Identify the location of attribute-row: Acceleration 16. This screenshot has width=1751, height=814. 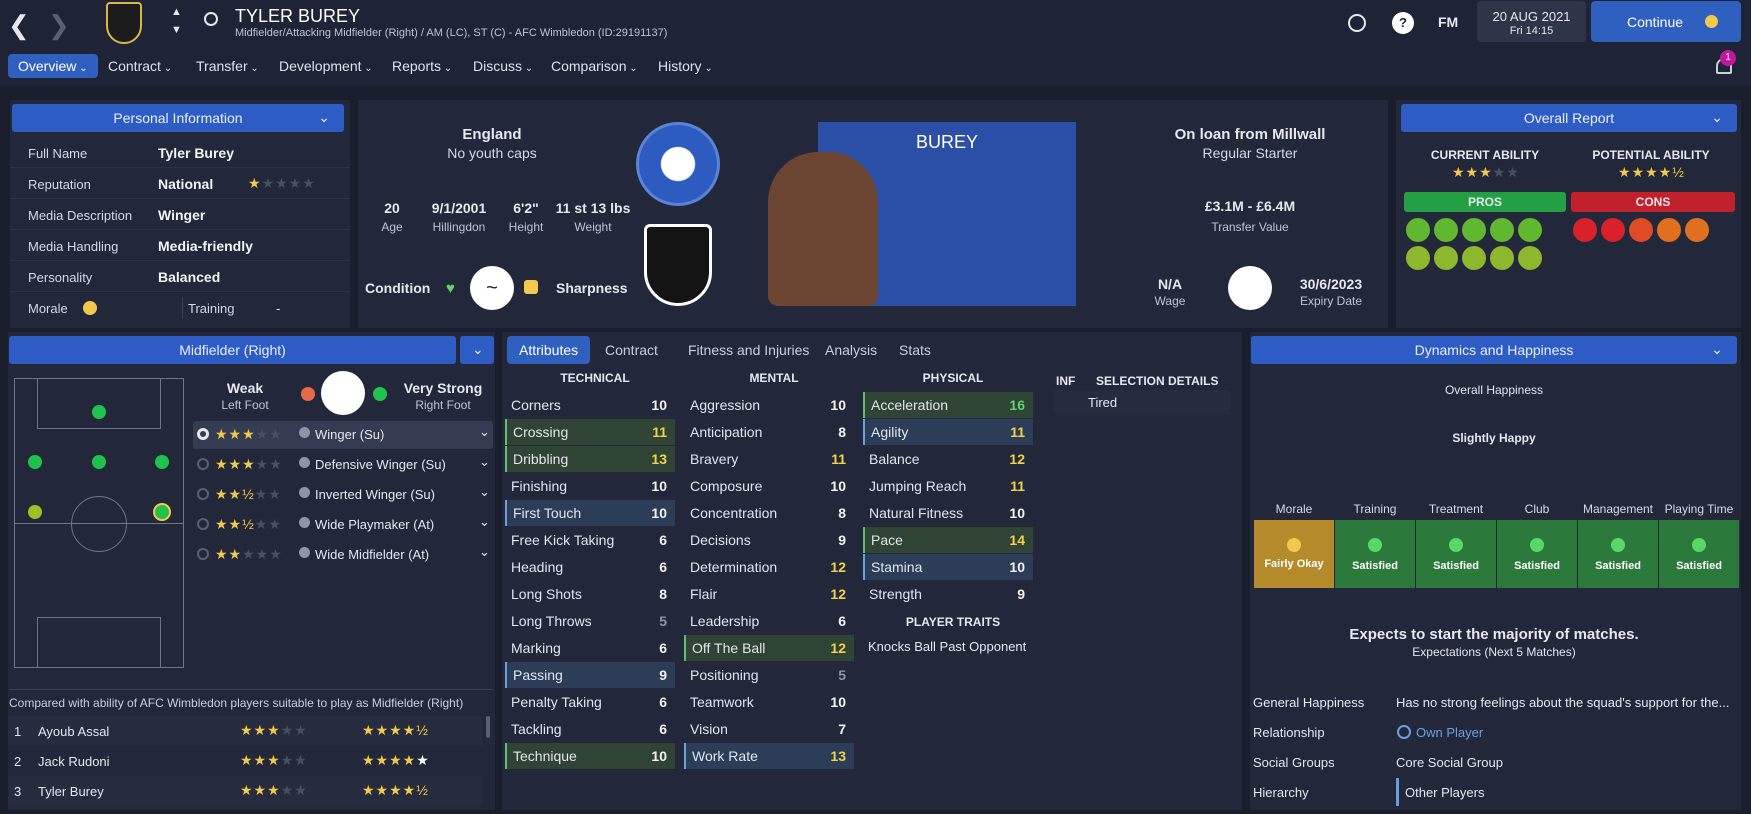
(948, 405).